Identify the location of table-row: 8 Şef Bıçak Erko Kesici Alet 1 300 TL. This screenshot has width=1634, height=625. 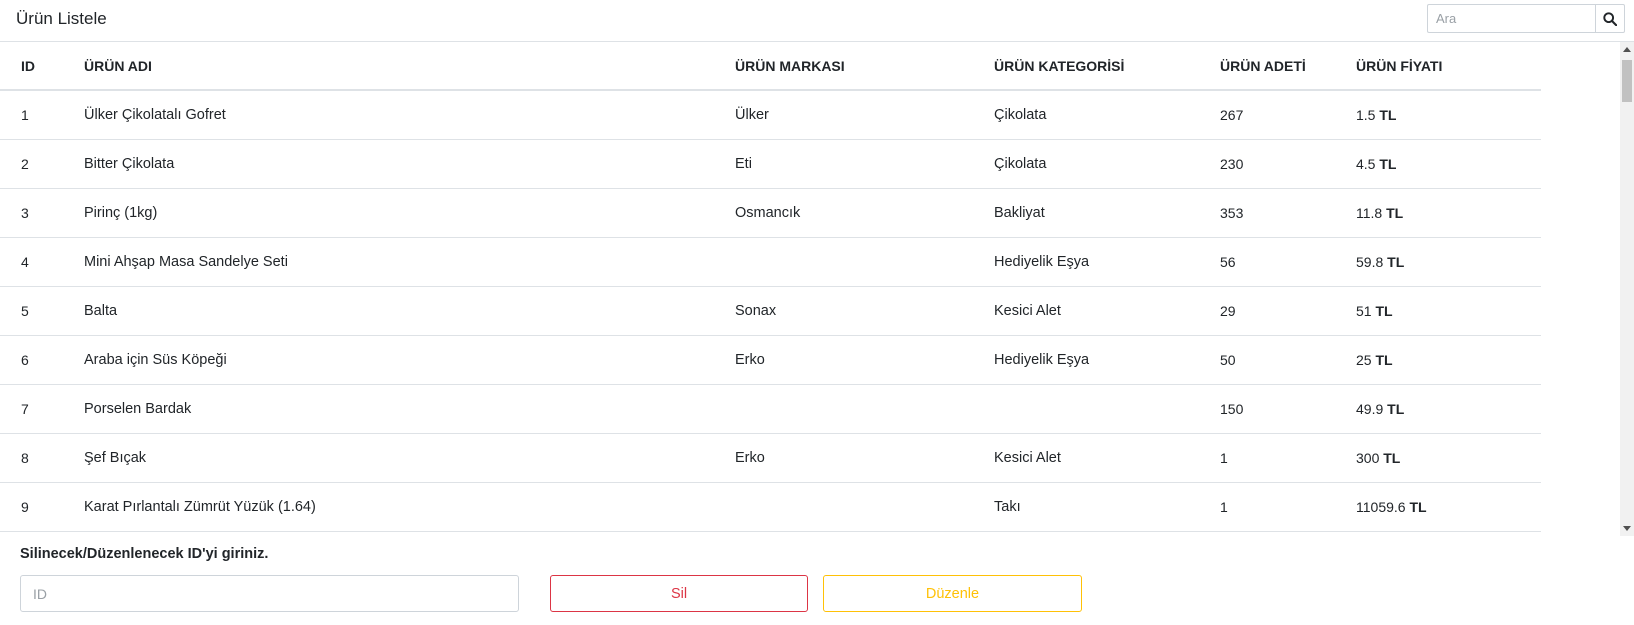
(770, 458).